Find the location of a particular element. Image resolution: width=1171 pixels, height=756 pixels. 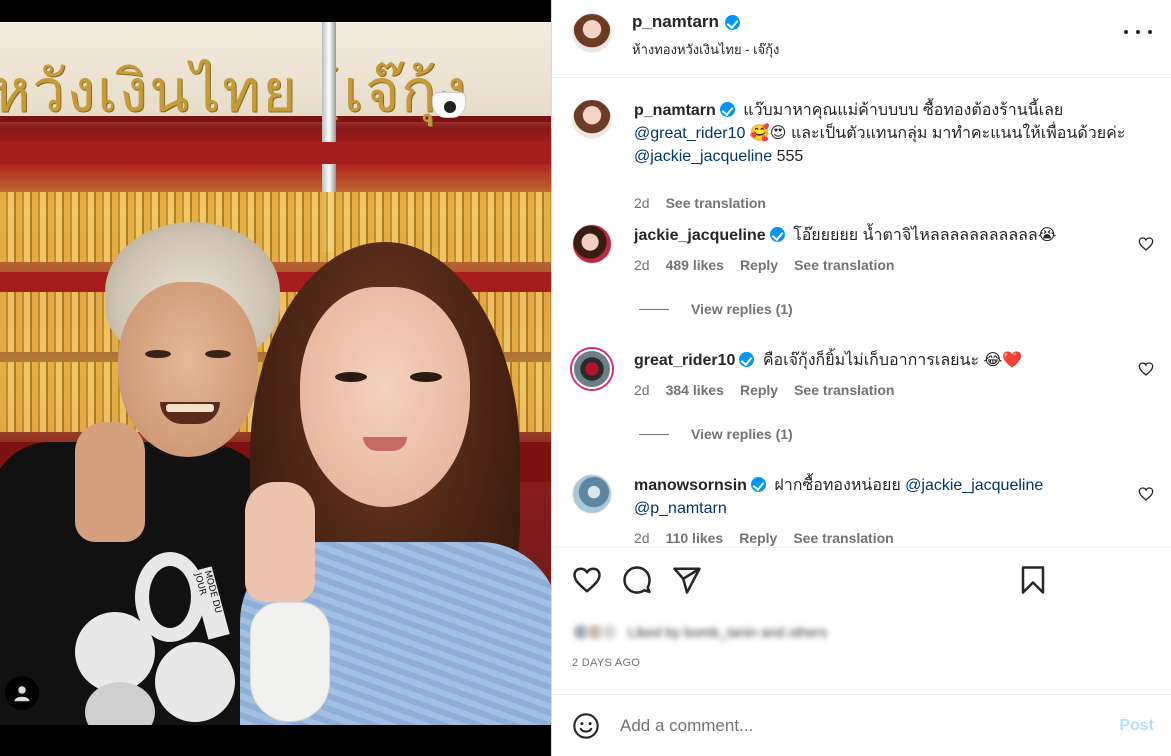

comment-likes: 110 likes is located at coordinates (695, 538).